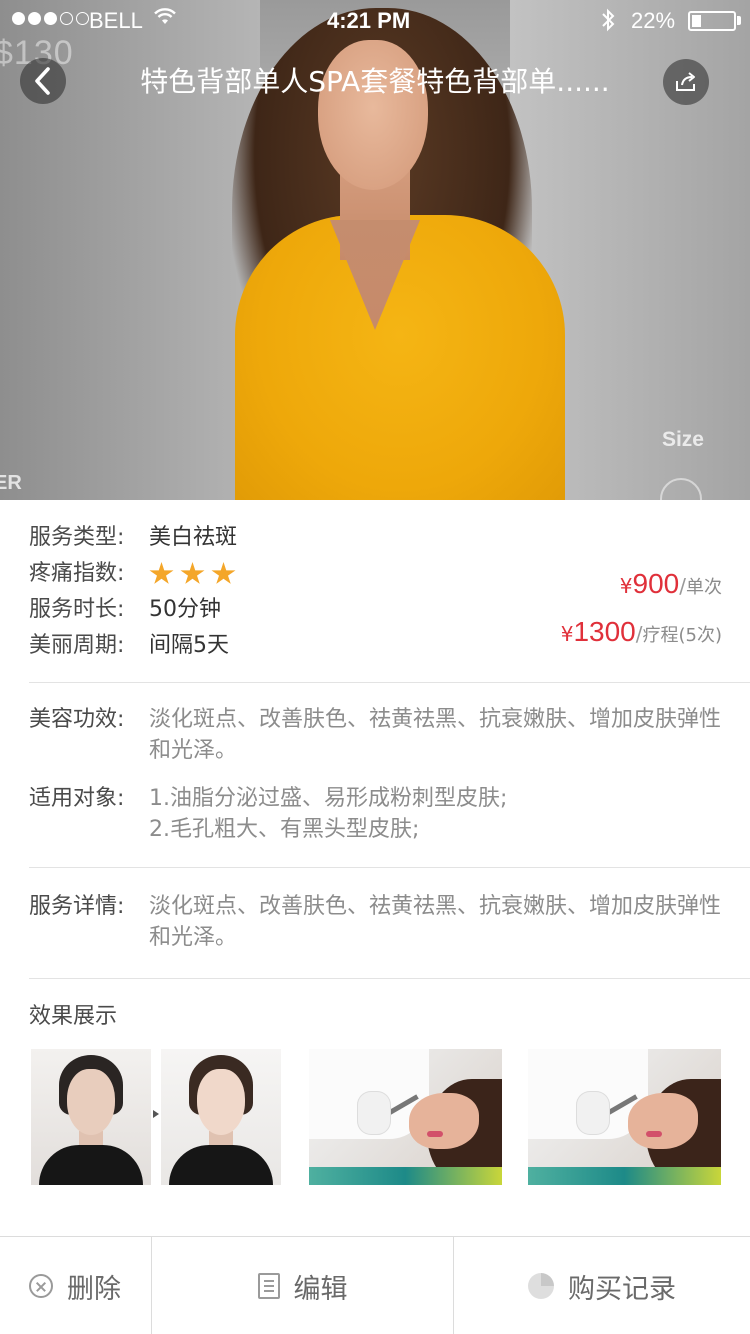 The image size is (750, 1334). What do you see at coordinates (77, 906) in the screenshot?
I see `service-detail-label: 服务详情:` at bounding box center [77, 906].